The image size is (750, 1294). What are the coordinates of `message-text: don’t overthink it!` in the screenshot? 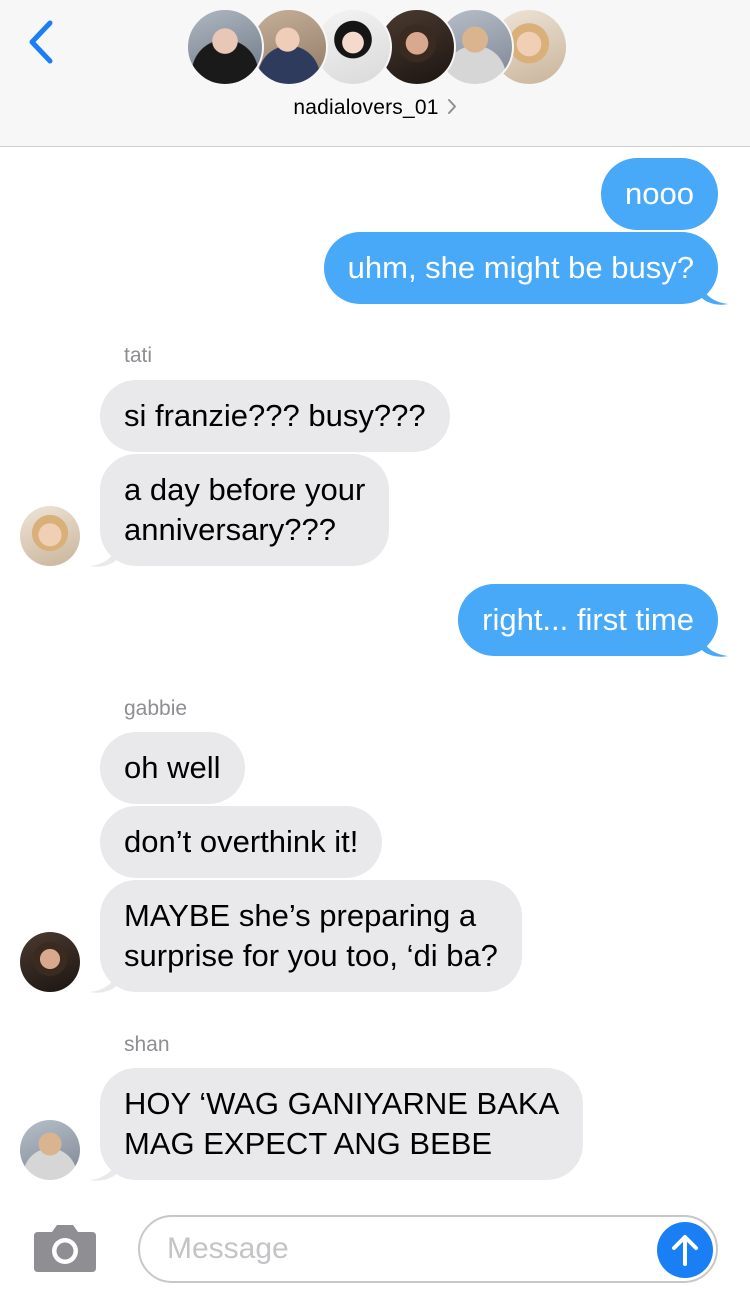 It's located at (241, 841).